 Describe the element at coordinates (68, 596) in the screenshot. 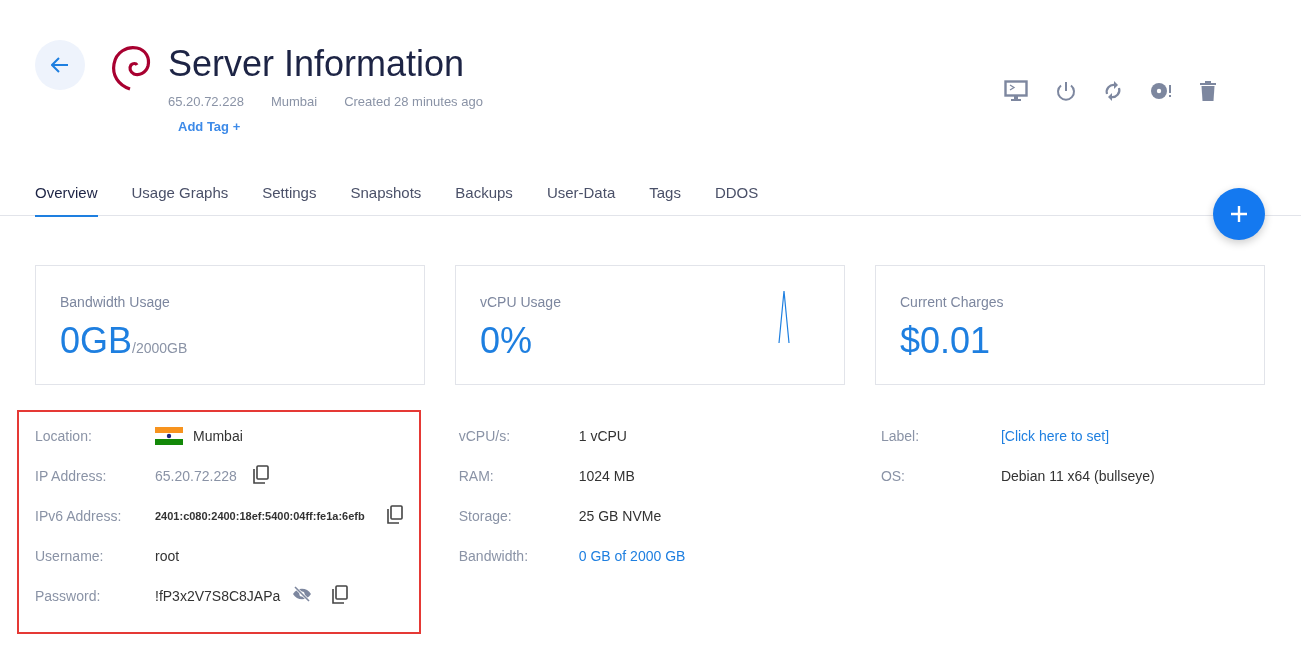

I see `detail-label: Password:` at that location.